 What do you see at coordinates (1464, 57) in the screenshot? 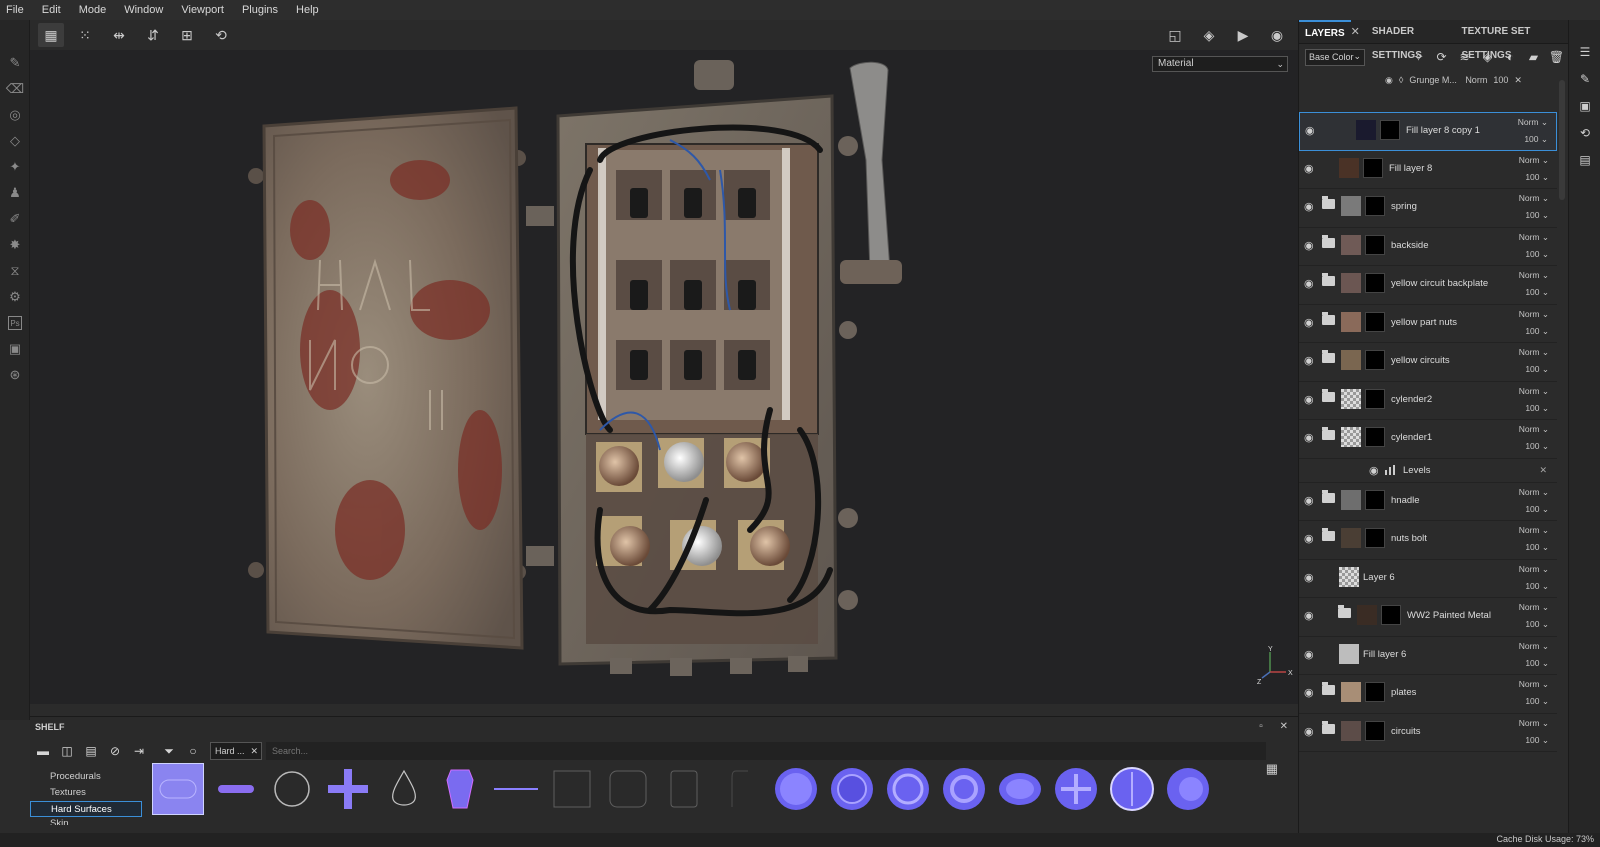
I see `add-layer-icon: ≋` at bounding box center [1464, 57].